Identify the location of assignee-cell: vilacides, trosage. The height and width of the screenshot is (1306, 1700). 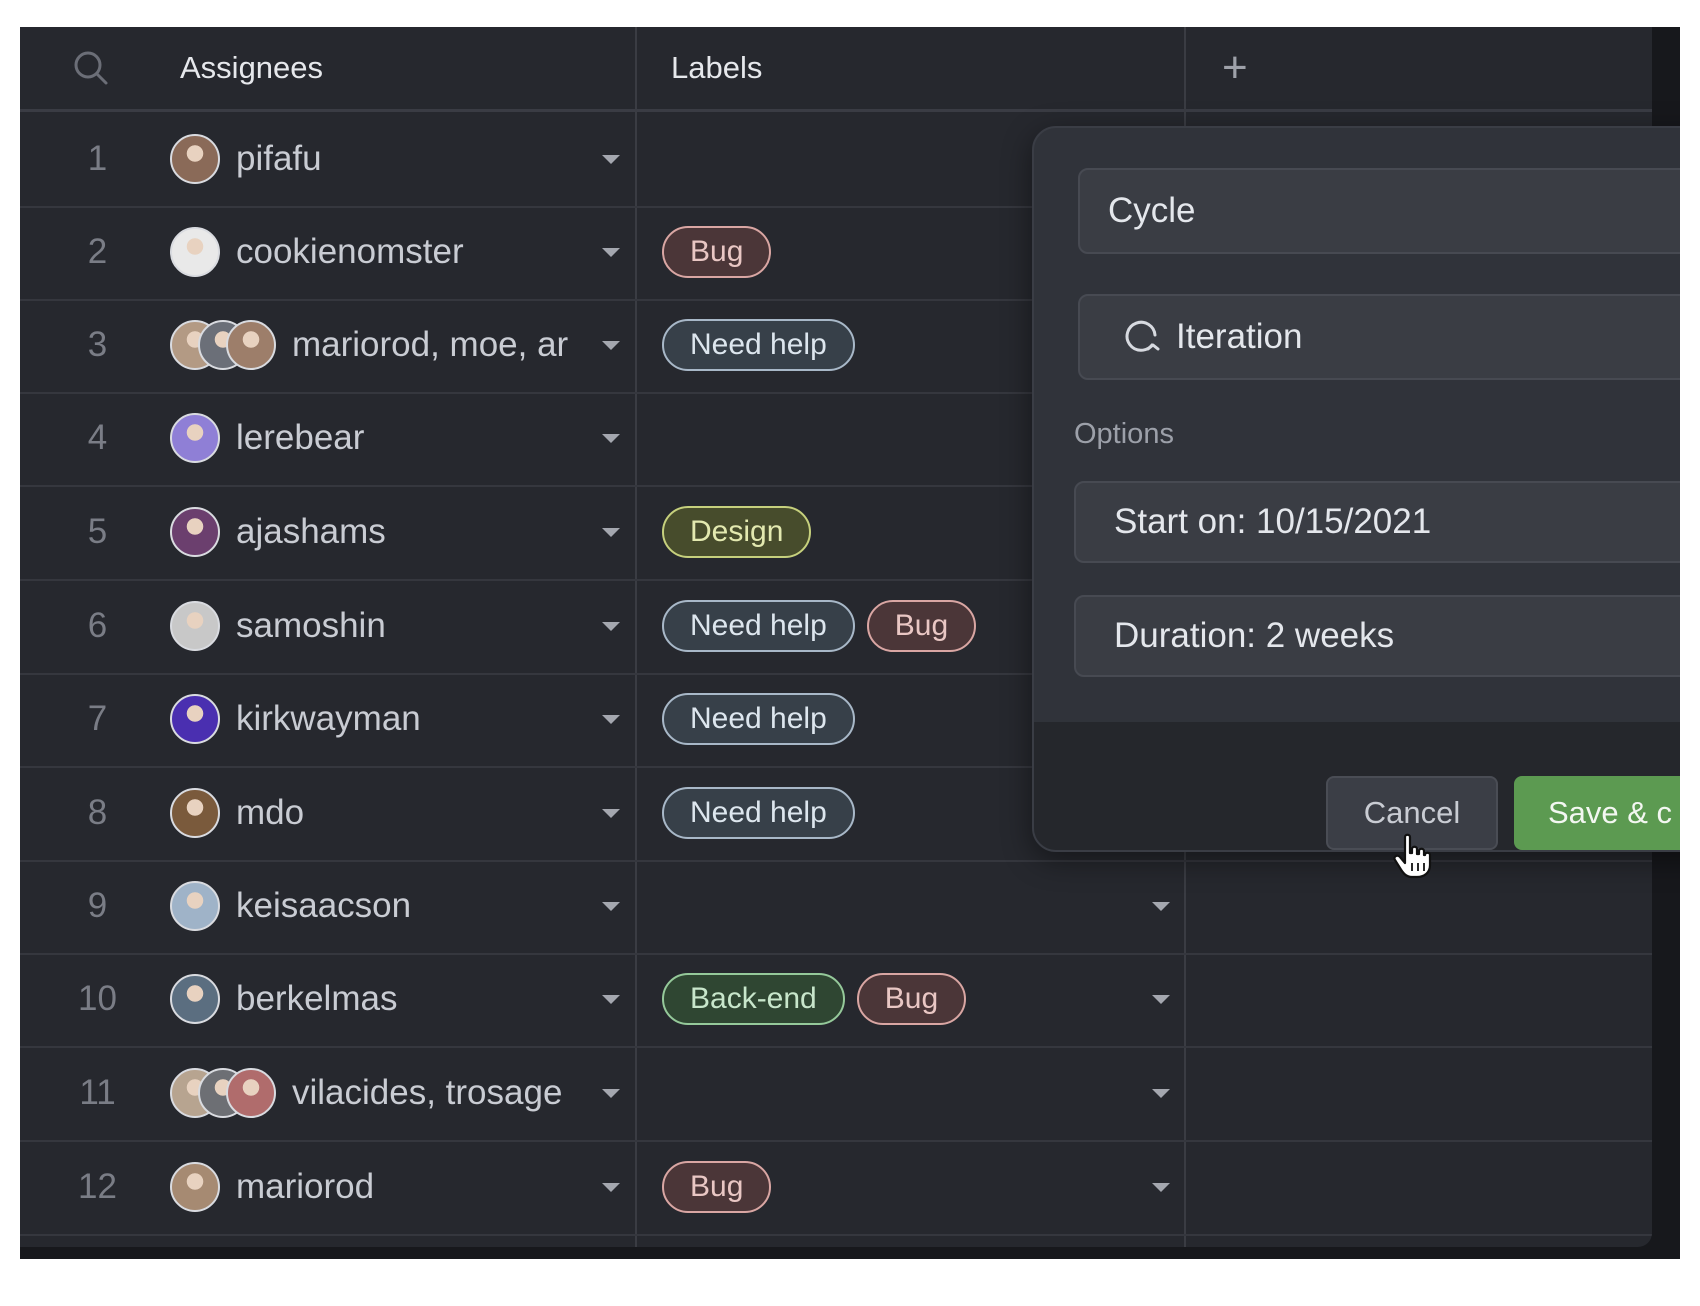
(390, 1093).